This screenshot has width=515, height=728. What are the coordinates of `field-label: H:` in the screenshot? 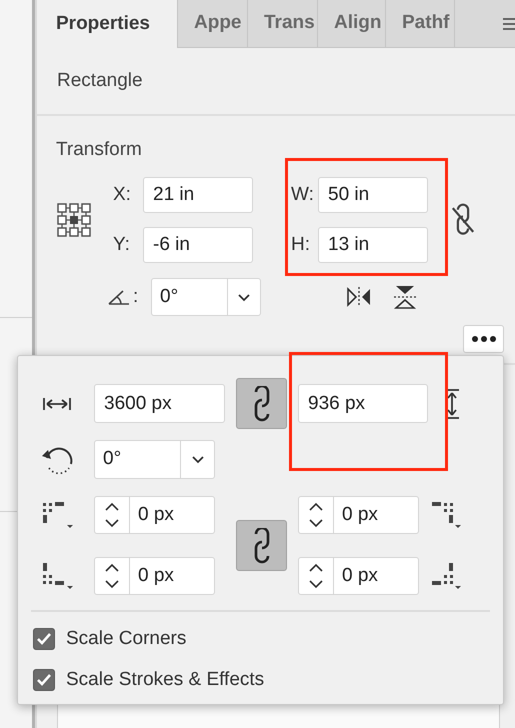 It's located at (300, 244).